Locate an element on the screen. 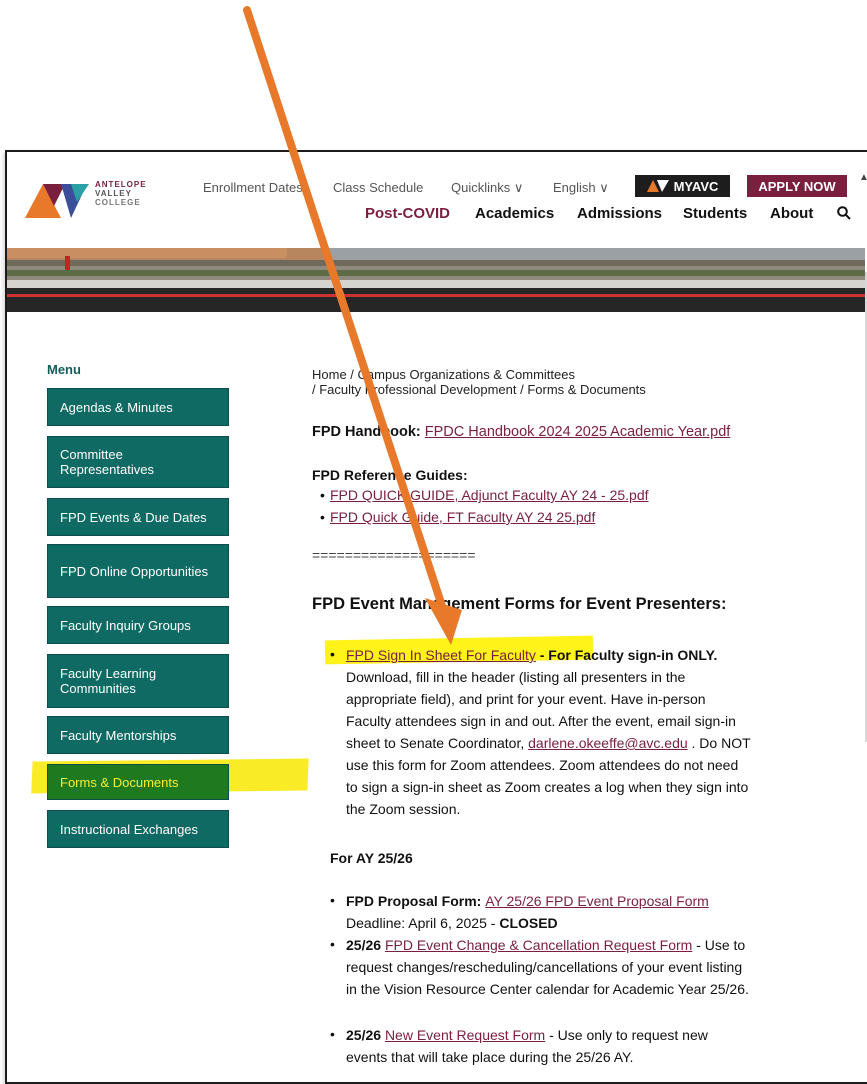 Image resolution: width=867 pixels, height=1084 pixels. signin-text-line: the Zoom session. is located at coordinates (403, 809).